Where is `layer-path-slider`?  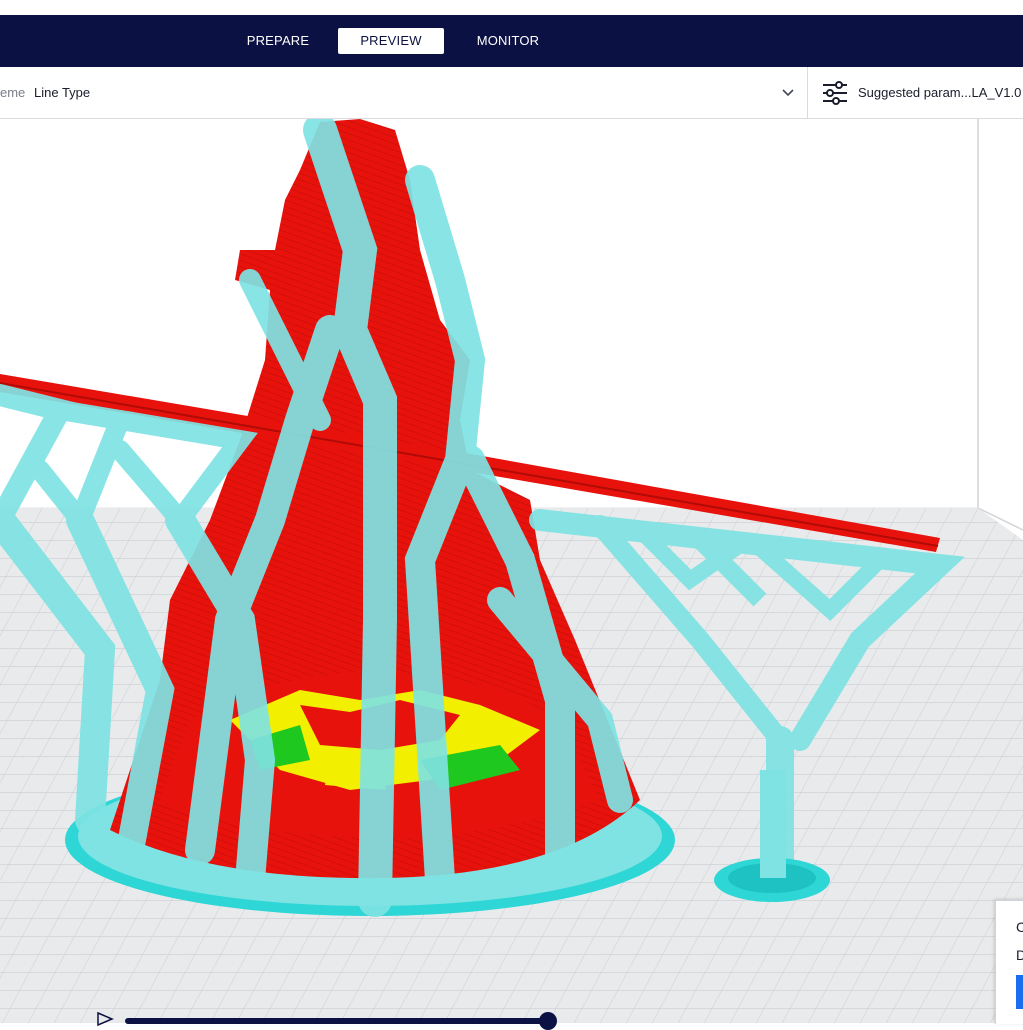
layer-path-slider is located at coordinates (337, 1021).